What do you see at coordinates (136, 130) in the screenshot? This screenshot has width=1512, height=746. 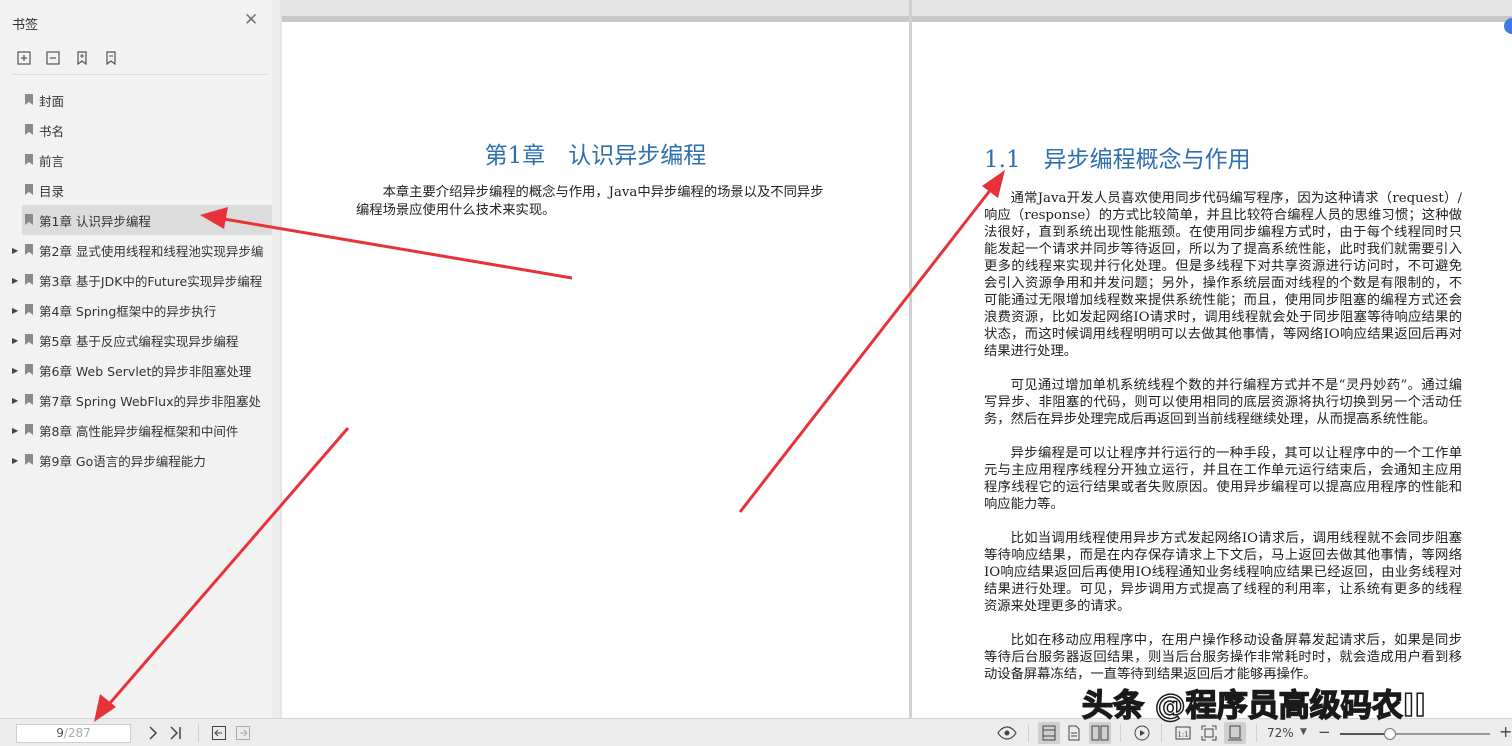 I see `bookmark-item: 书名` at bounding box center [136, 130].